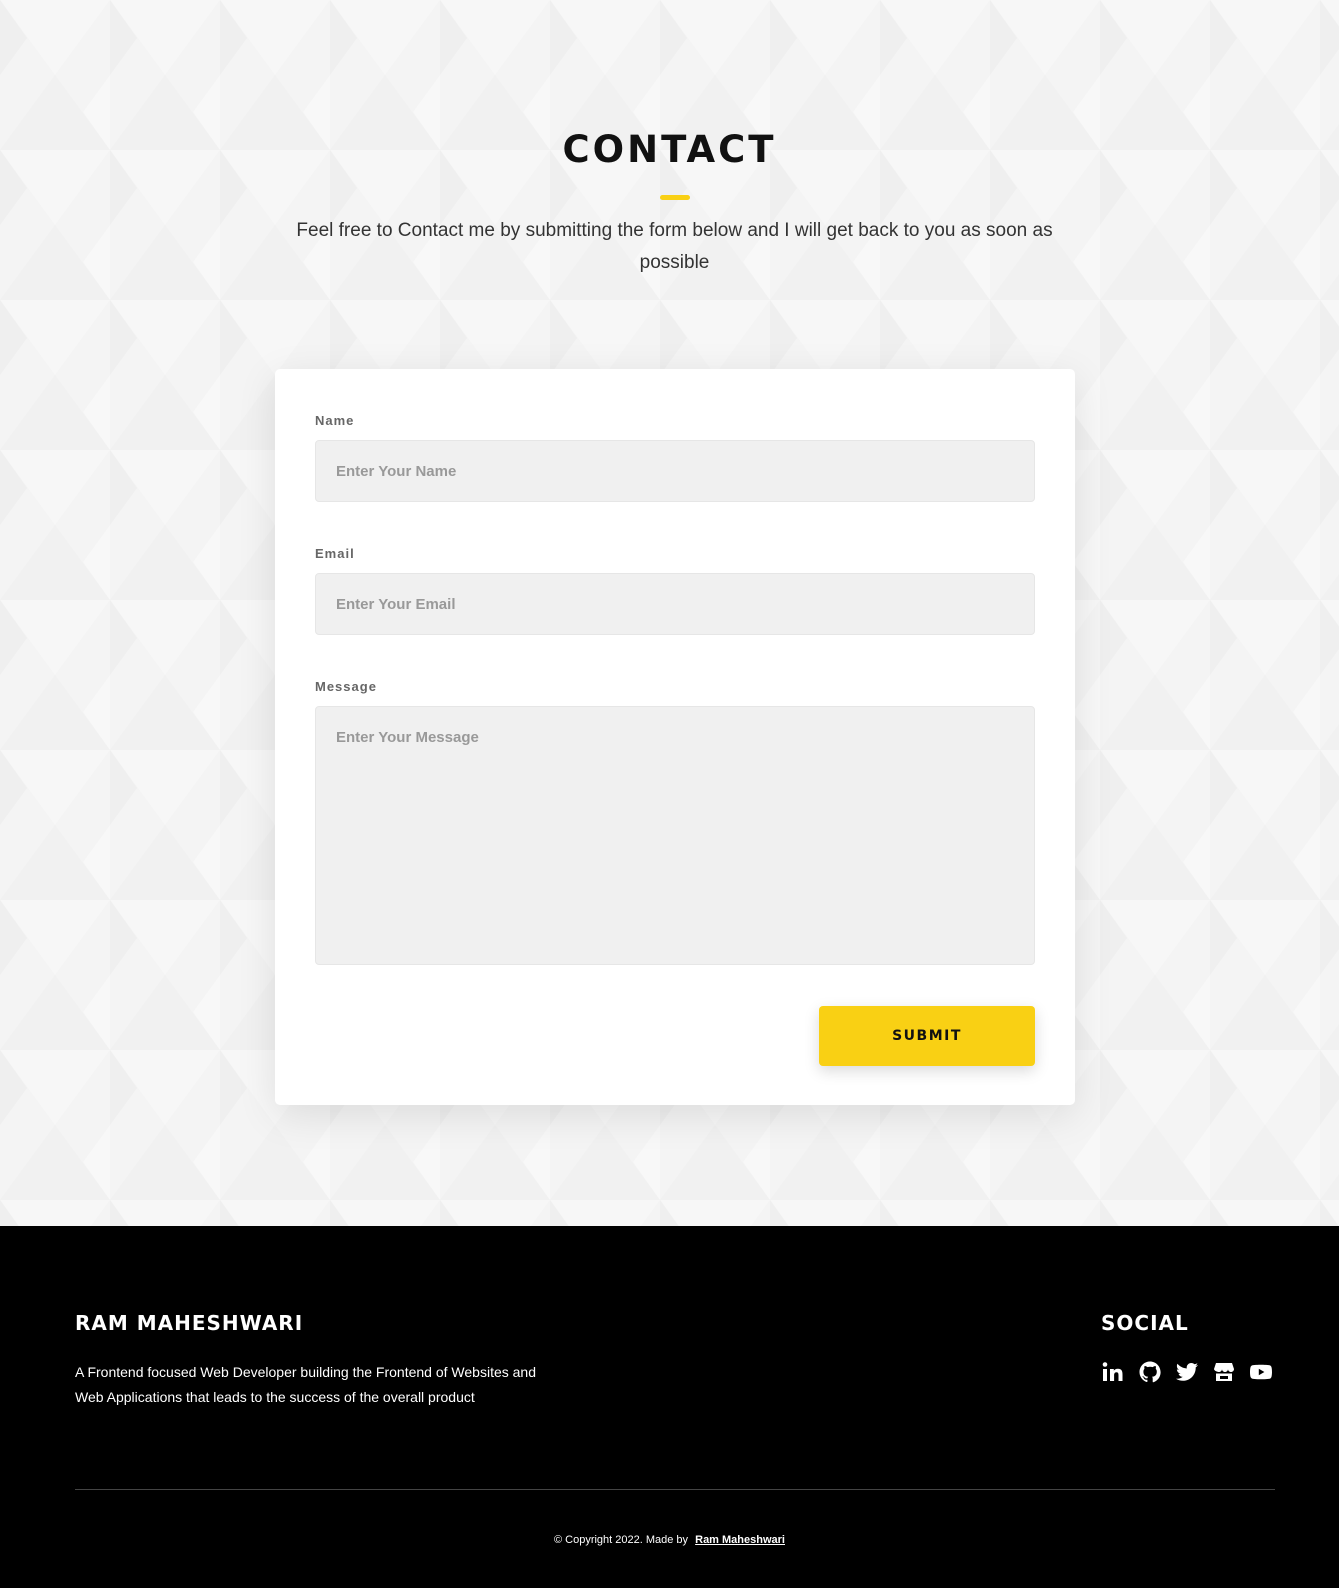  Describe the element at coordinates (1261, 1372) in the screenshot. I see `youtube-icon` at that location.